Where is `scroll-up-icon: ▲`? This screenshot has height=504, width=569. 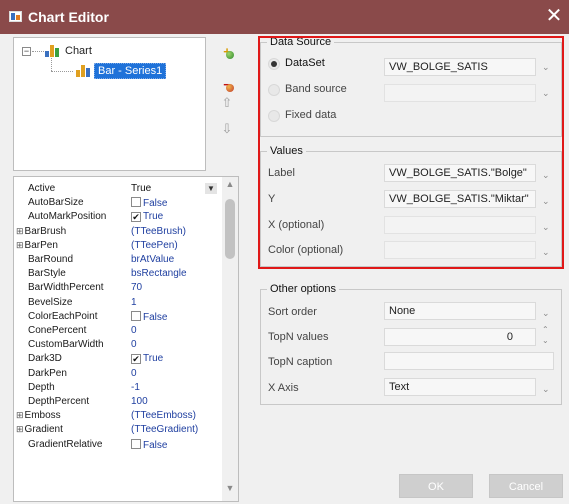
scroll-up-icon: ▲ is located at coordinates (230, 184).